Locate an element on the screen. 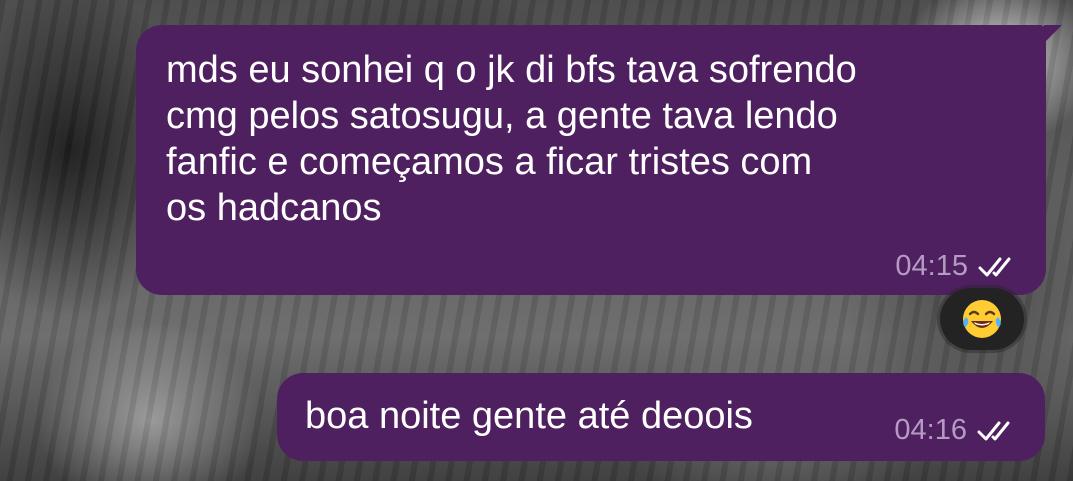 The image size is (1073, 481). reaction-badge is located at coordinates (982, 319).